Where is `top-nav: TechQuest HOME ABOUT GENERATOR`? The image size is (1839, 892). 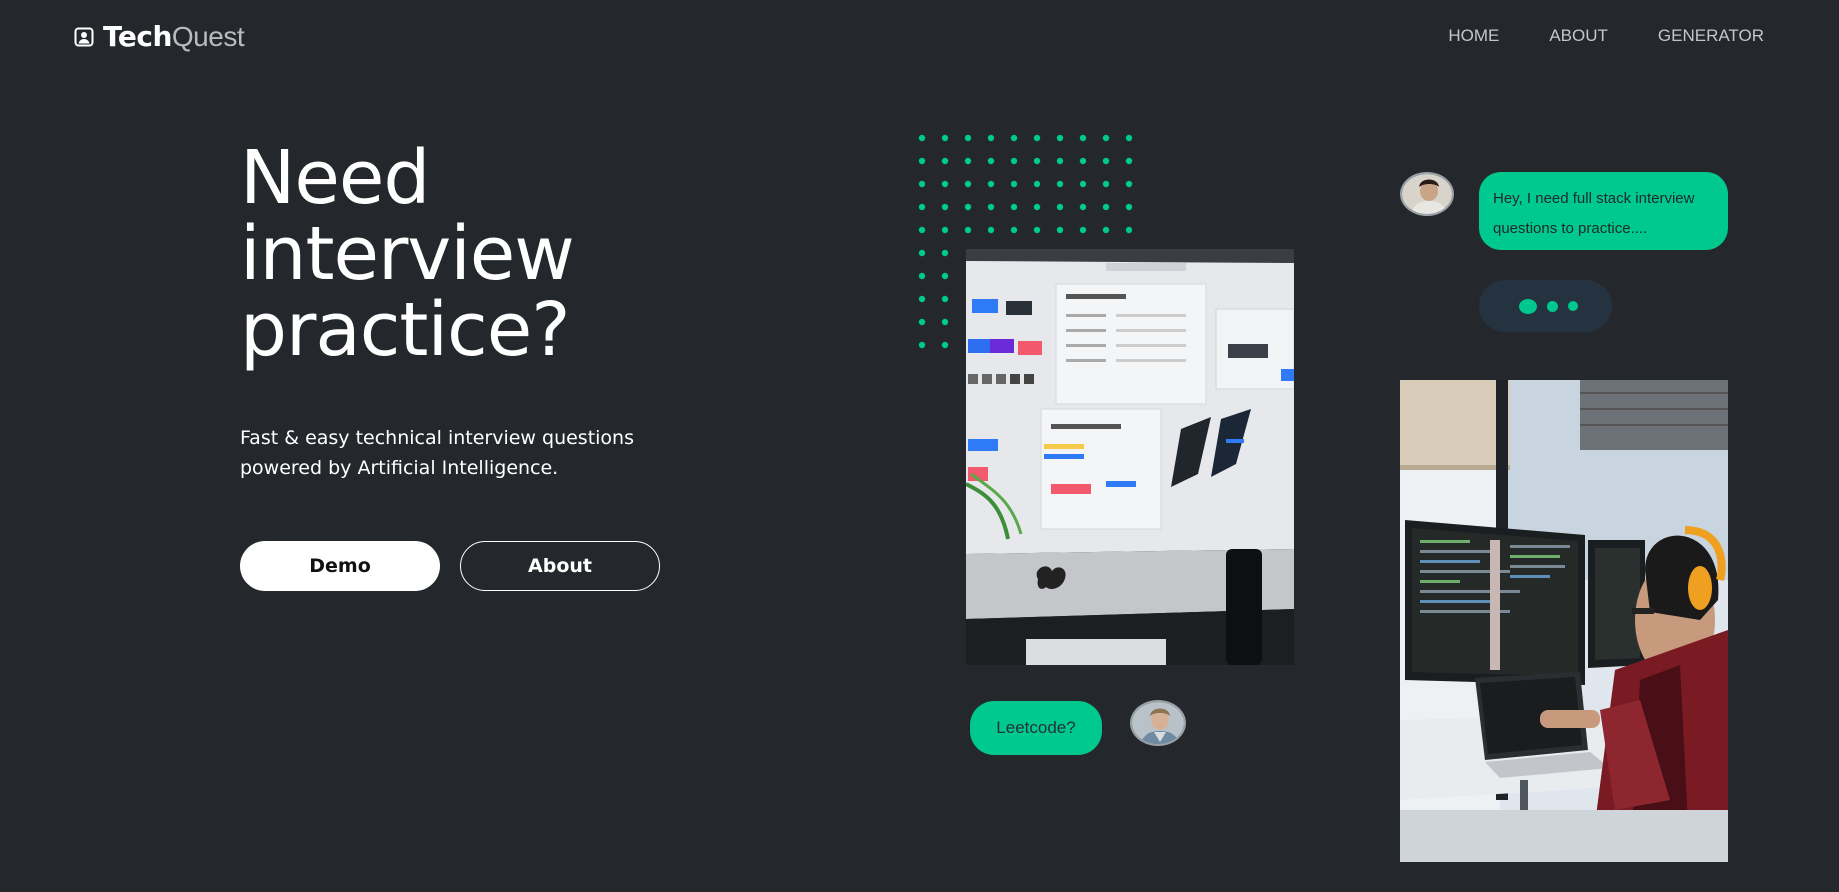 top-nav: TechQuest HOME ABOUT GENERATOR is located at coordinates (919, 38).